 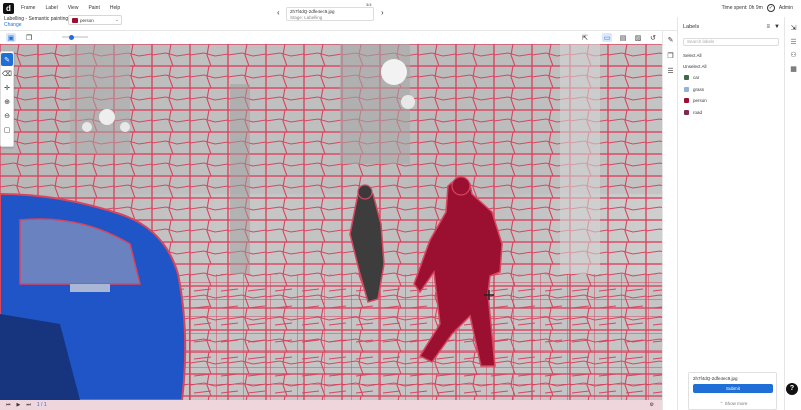 What do you see at coordinates (731, 42) in the screenshot?
I see `labels-search-input: Search labels` at bounding box center [731, 42].